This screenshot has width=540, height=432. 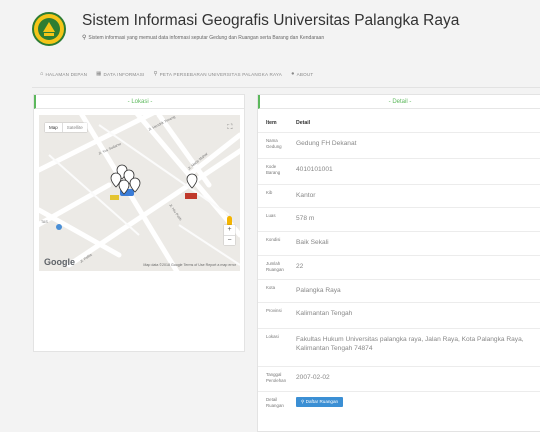 I want to click on street-label-5: TAS, so click(x=44, y=222).